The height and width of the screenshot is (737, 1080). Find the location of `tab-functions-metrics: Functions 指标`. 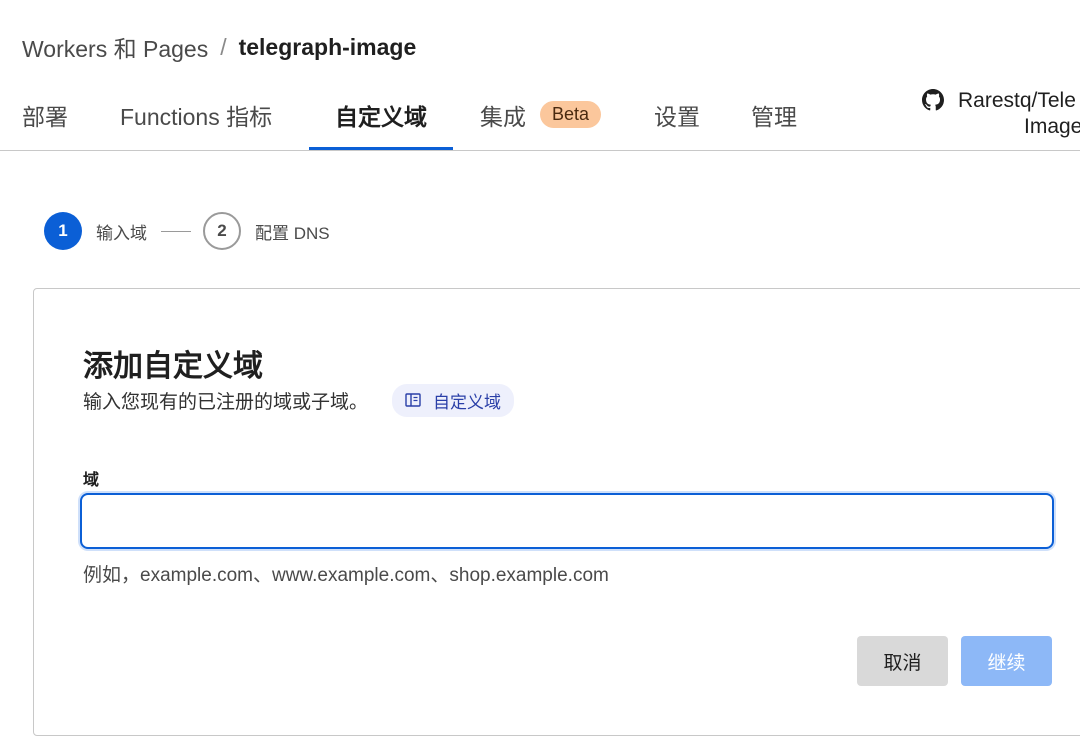

tab-functions-metrics: Functions 指标 is located at coordinates (196, 114).